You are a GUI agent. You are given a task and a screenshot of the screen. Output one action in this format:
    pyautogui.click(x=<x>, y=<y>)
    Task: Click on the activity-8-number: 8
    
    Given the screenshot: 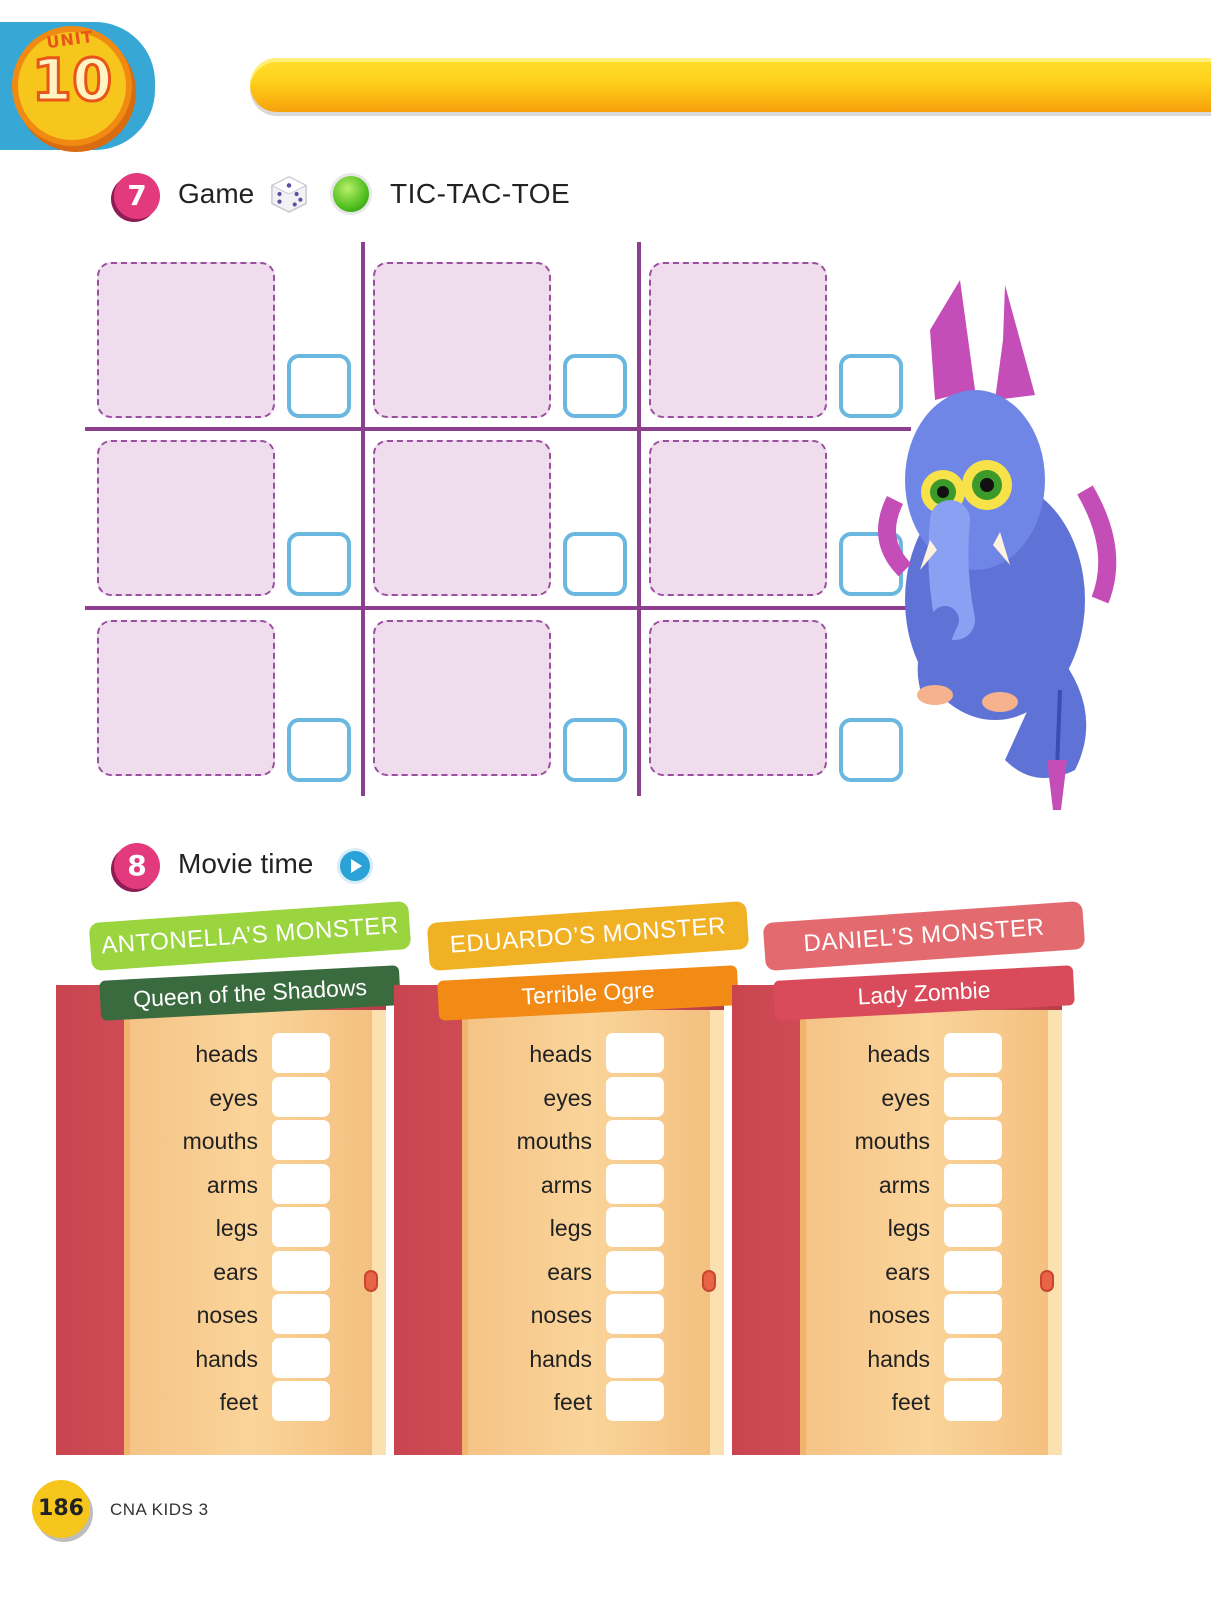 What is the action you would take?
    pyautogui.click(x=137, y=866)
    